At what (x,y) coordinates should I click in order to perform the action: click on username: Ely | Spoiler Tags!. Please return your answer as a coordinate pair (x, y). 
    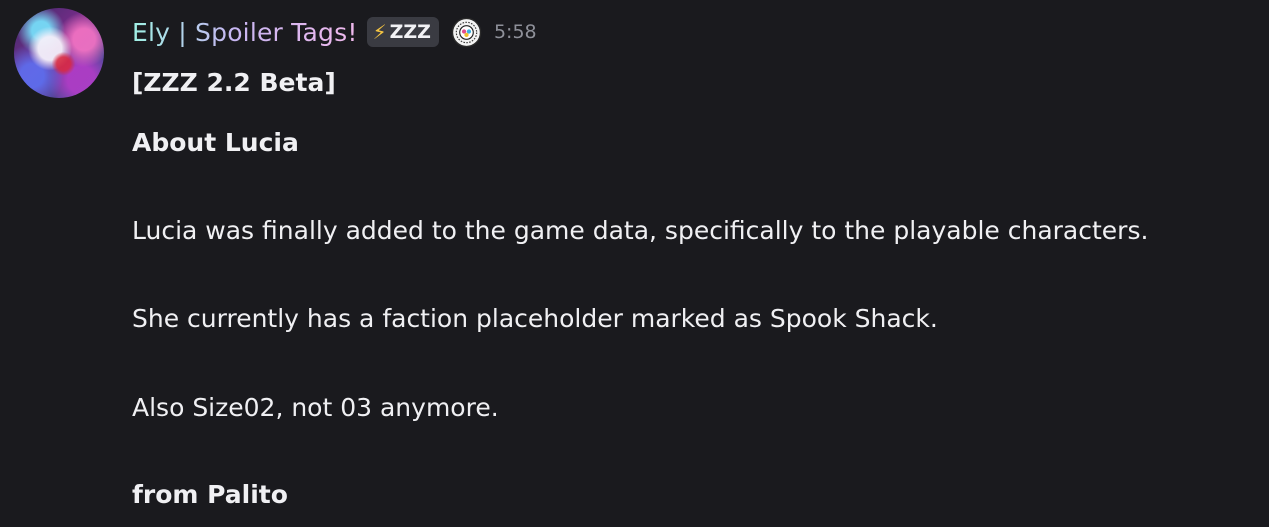
    Looking at the image, I should click on (245, 32).